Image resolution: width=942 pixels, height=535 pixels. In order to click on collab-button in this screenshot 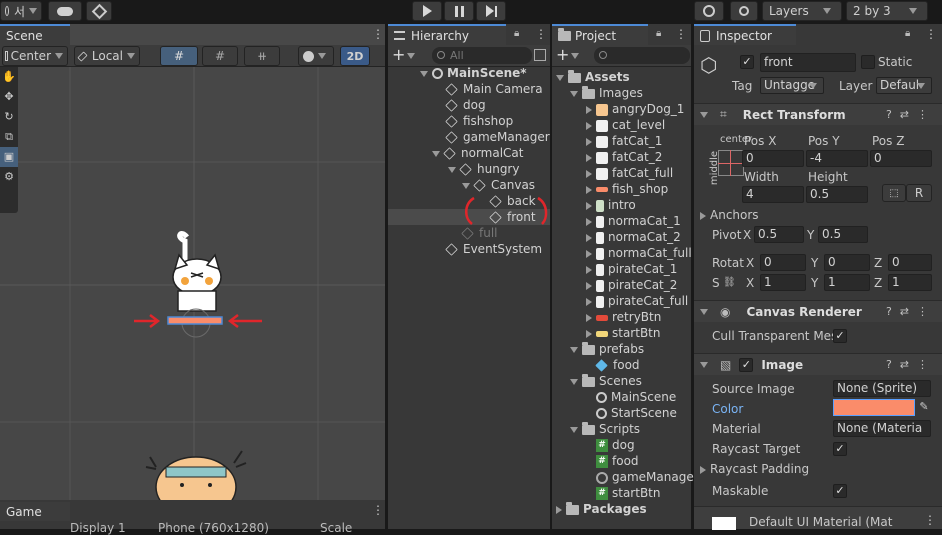, I will do `click(99, 11)`.